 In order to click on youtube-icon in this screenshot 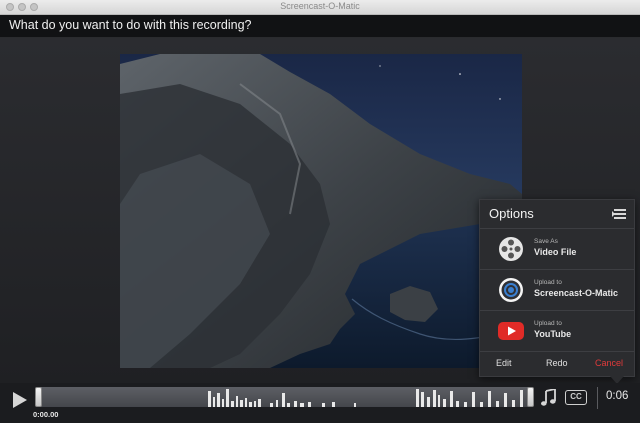, I will do `click(511, 331)`.